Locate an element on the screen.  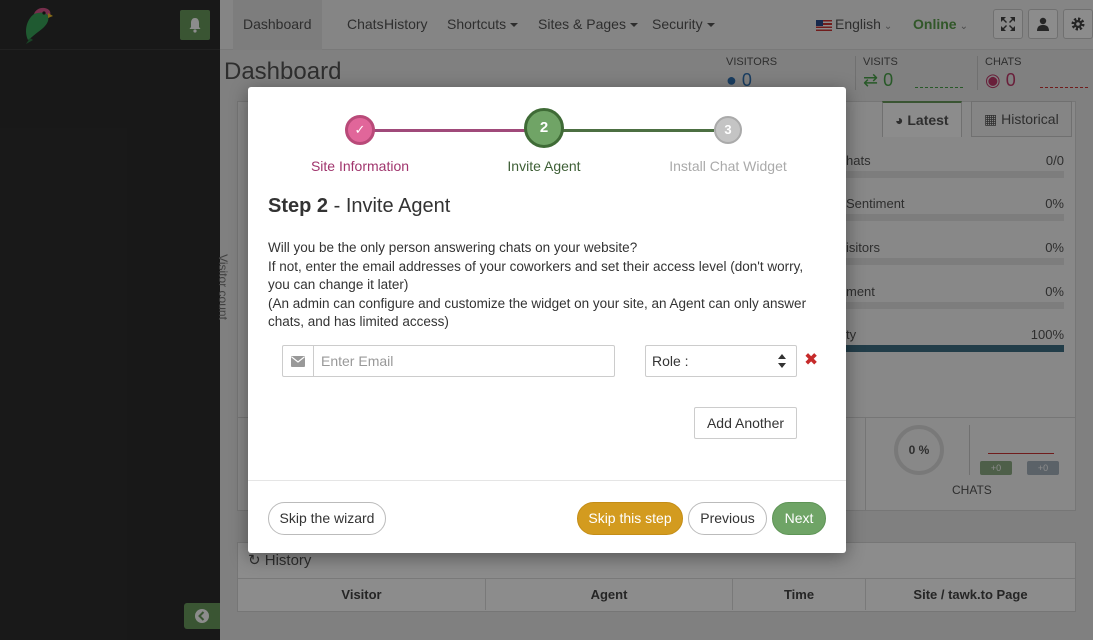
previous-button: Previous is located at coordinates (727, 518).